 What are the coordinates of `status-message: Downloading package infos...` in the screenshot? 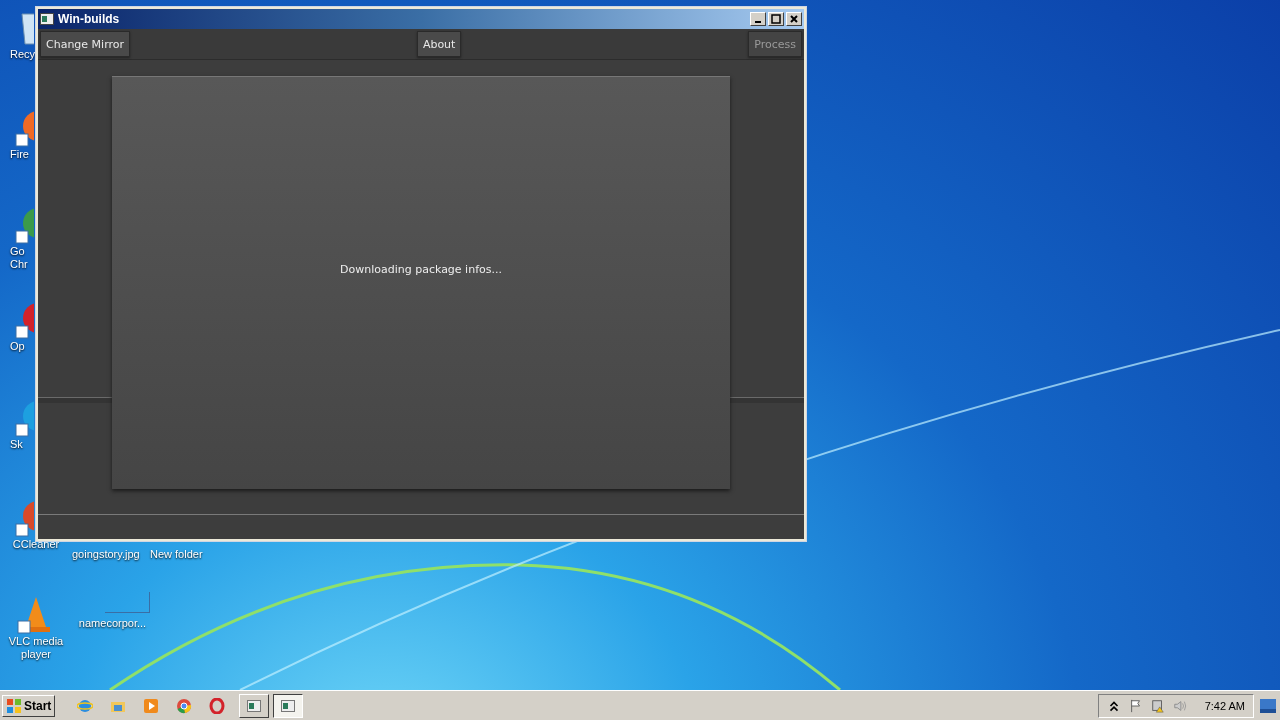 It's located at (421, 269).